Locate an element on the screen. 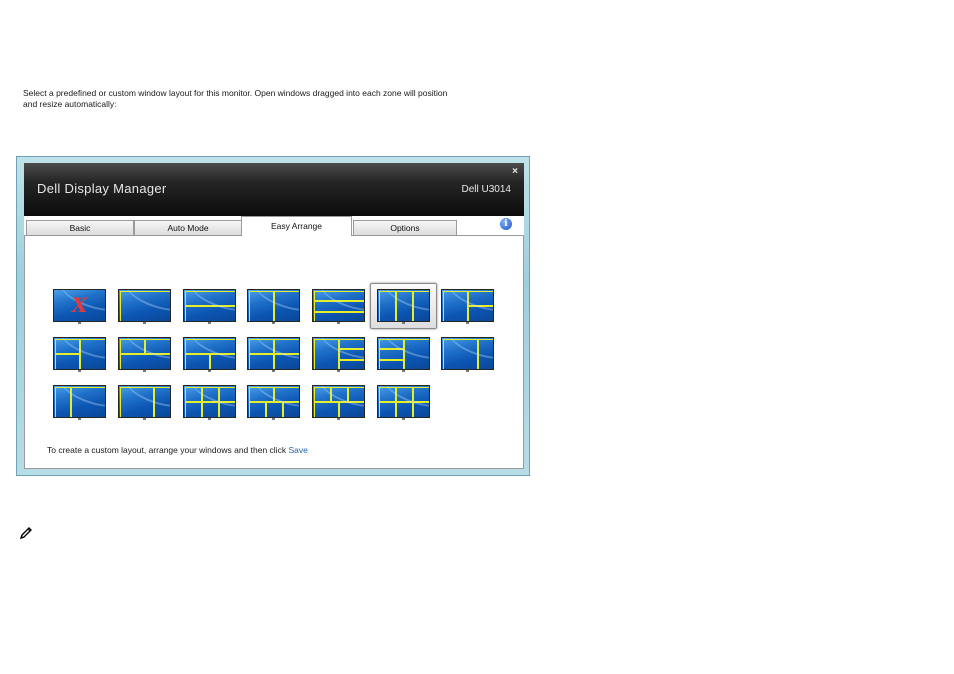  info-icon: i is located at coordinates (506, 224).